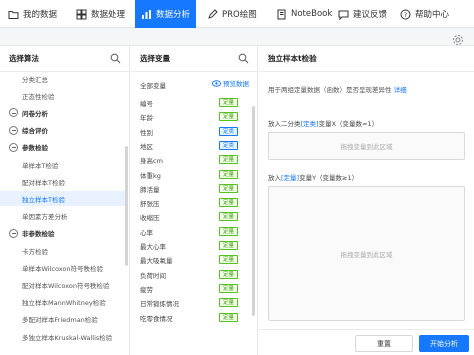 The image size is (474, 355). Describe the element at coordinates (194, 260) in the screenshot. I see `variable-item: 最大吸氧量 定量` at that location.